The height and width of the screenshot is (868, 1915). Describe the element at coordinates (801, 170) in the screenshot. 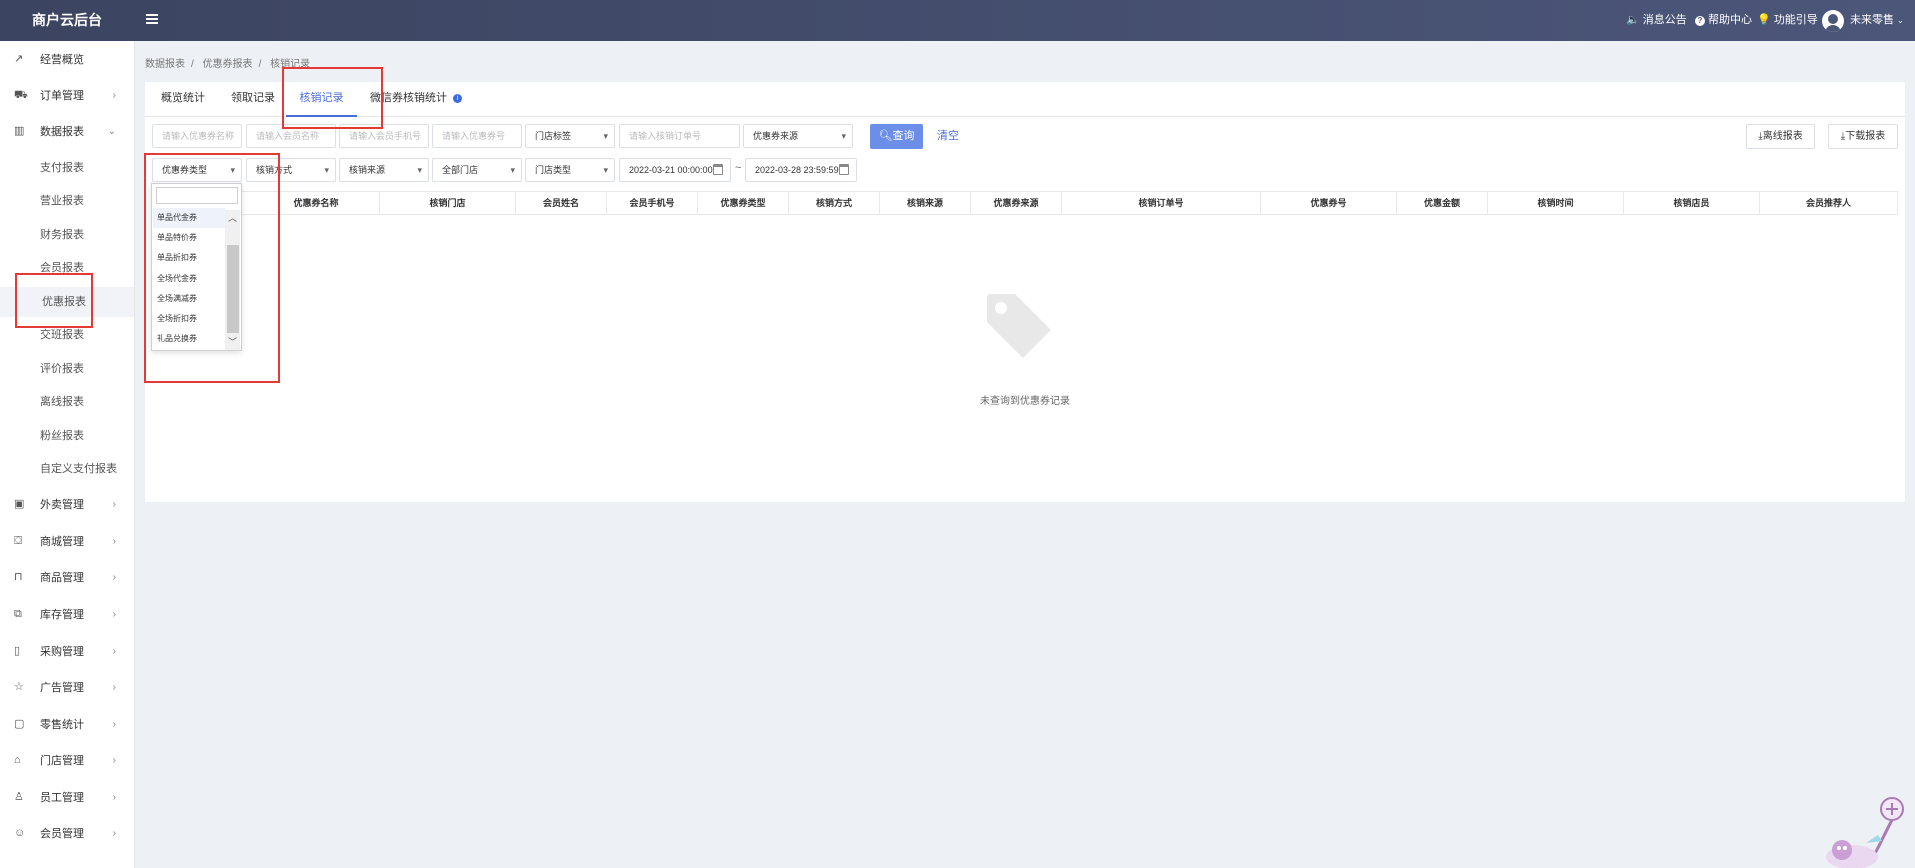

I see `end-date-picker: 2022-03-28 23:59:59` at that location.